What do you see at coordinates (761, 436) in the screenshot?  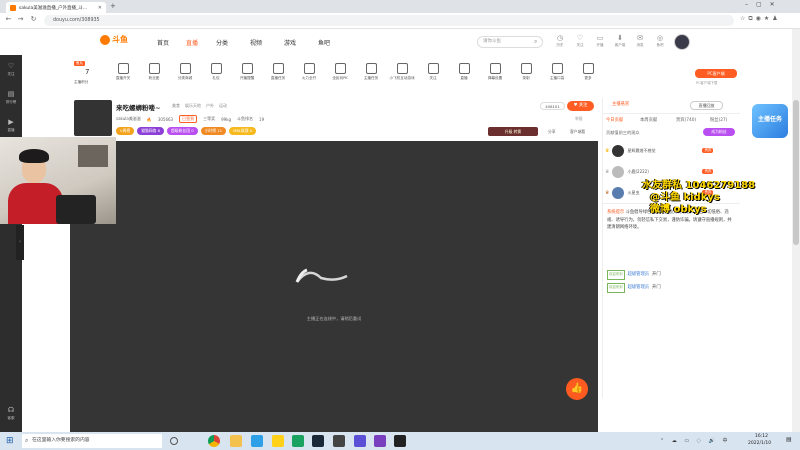 I see `clock-time: 16:12` at bounding box center [761, 436].